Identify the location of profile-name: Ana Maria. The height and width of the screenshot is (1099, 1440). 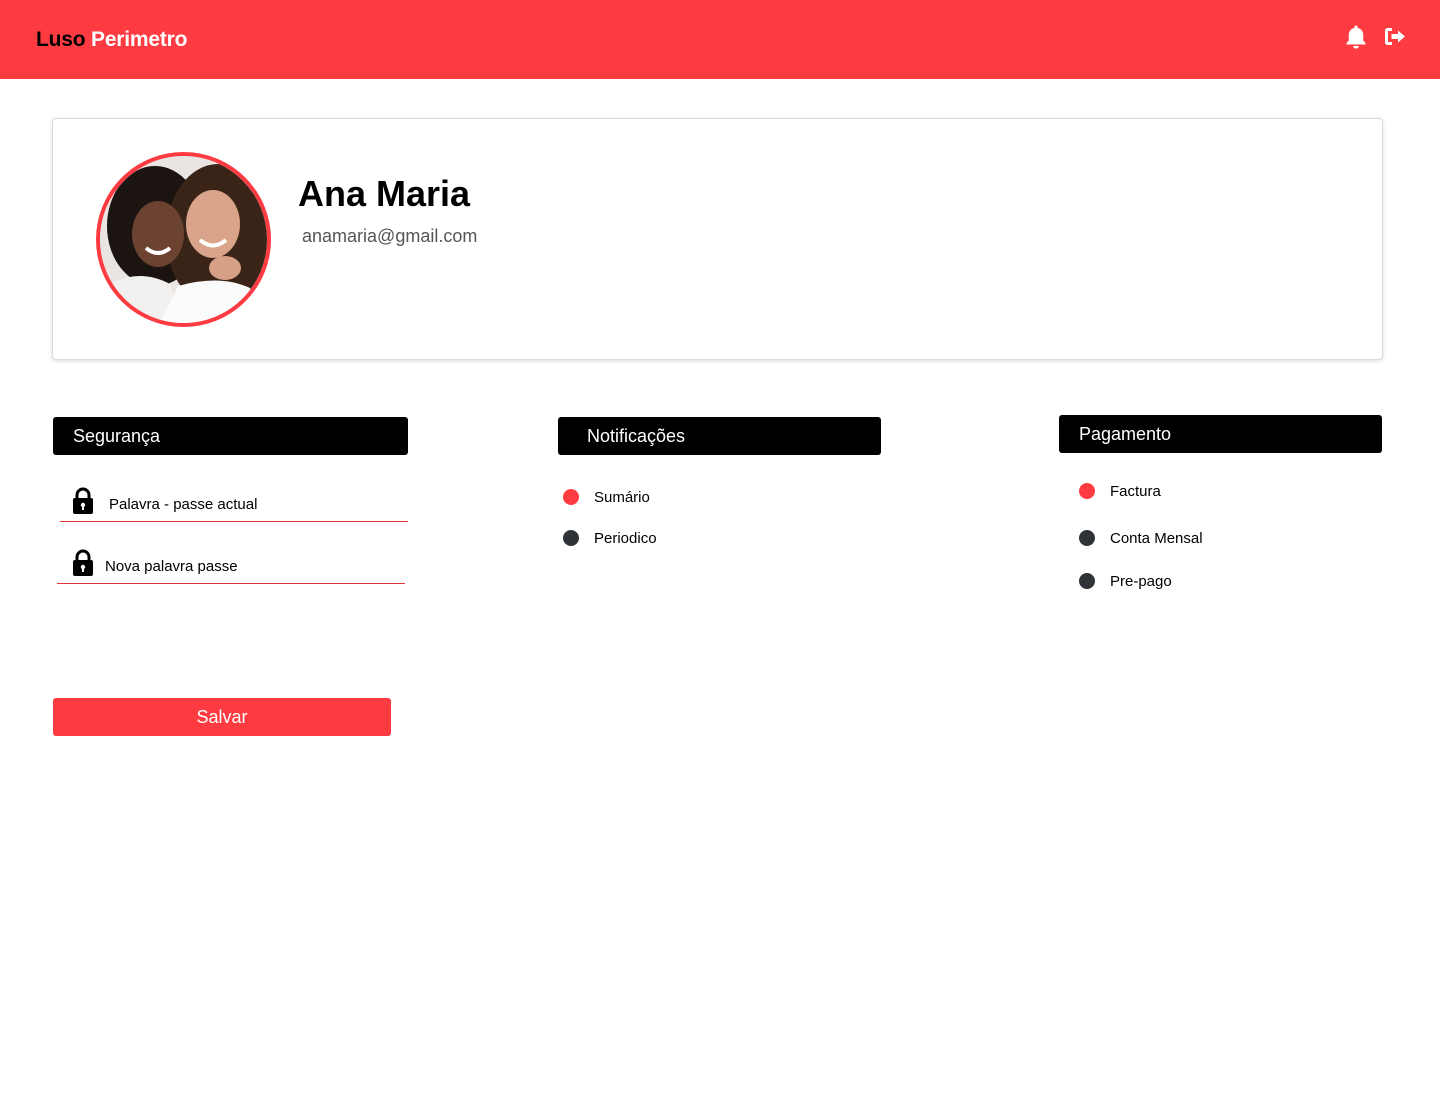
(384, 193).